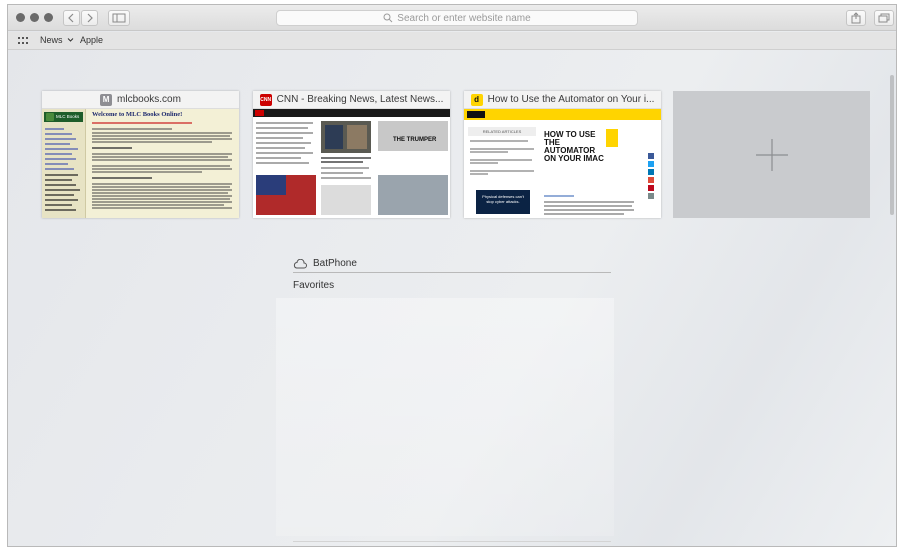 The image size is (903, 549). I want to click on icloud-device-row: BatPhone, so click(452, 264).